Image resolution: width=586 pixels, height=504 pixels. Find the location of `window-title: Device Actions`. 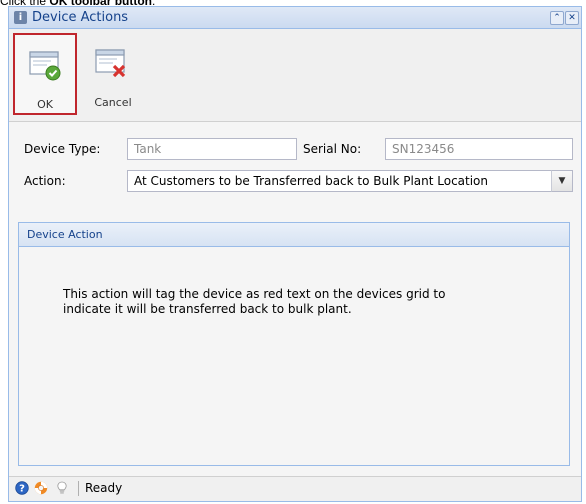

window-title: Device Actions is located at coordinates (80, 17).